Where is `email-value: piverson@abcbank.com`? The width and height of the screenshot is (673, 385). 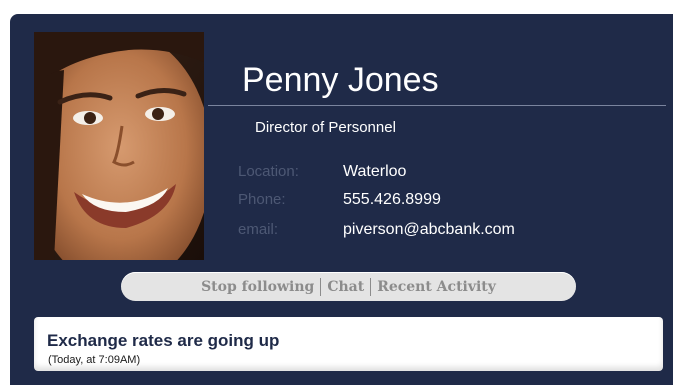
email-value: piverson@abcbank.com is located at coordinates (429, 229).